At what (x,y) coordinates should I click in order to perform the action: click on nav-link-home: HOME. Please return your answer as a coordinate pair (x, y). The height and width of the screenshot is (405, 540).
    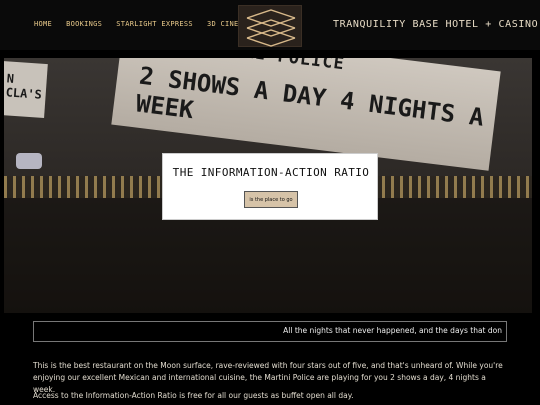
    Looking at the image, I should click on (43, 24).